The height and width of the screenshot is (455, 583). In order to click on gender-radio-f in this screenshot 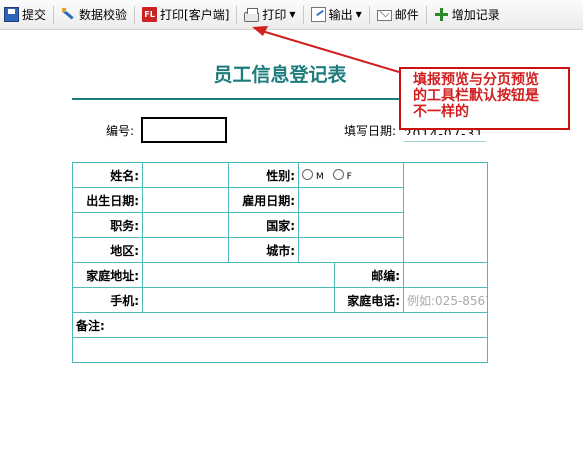, I will do `click(338, 174)`.